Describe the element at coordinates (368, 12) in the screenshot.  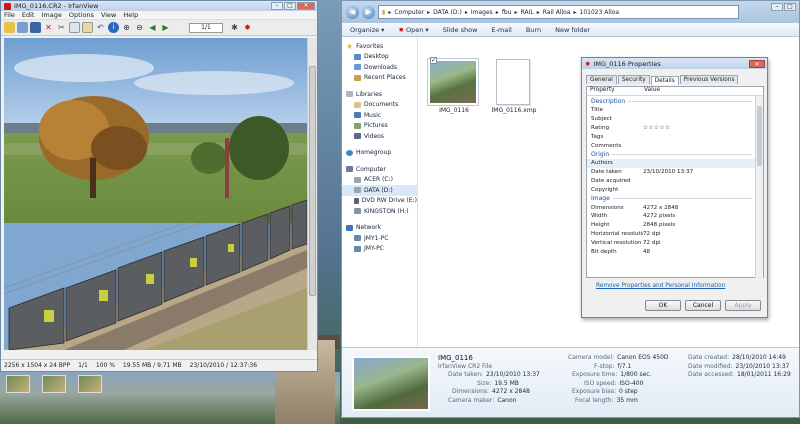
I see `forward-button: ▶` at that location.